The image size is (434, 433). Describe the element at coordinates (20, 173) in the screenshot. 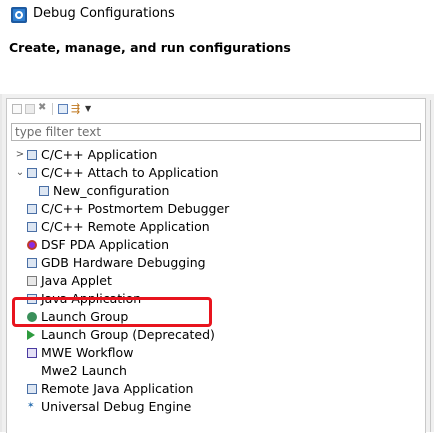

I see `collapse-chevron-icon: ⌄` at that location.